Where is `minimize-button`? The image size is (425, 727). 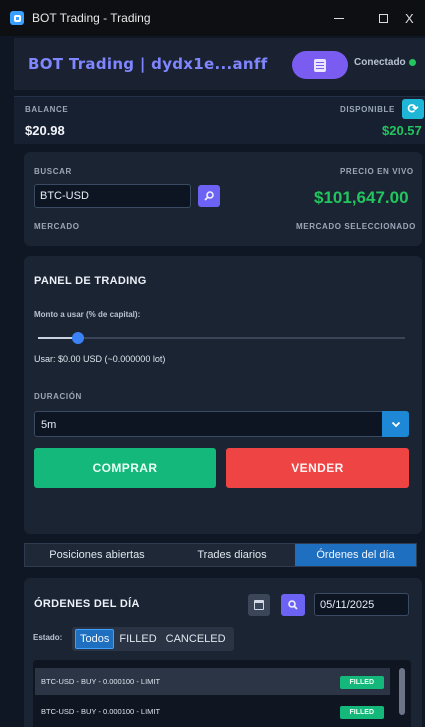
minimize-button is located at coordinates (339, 18).